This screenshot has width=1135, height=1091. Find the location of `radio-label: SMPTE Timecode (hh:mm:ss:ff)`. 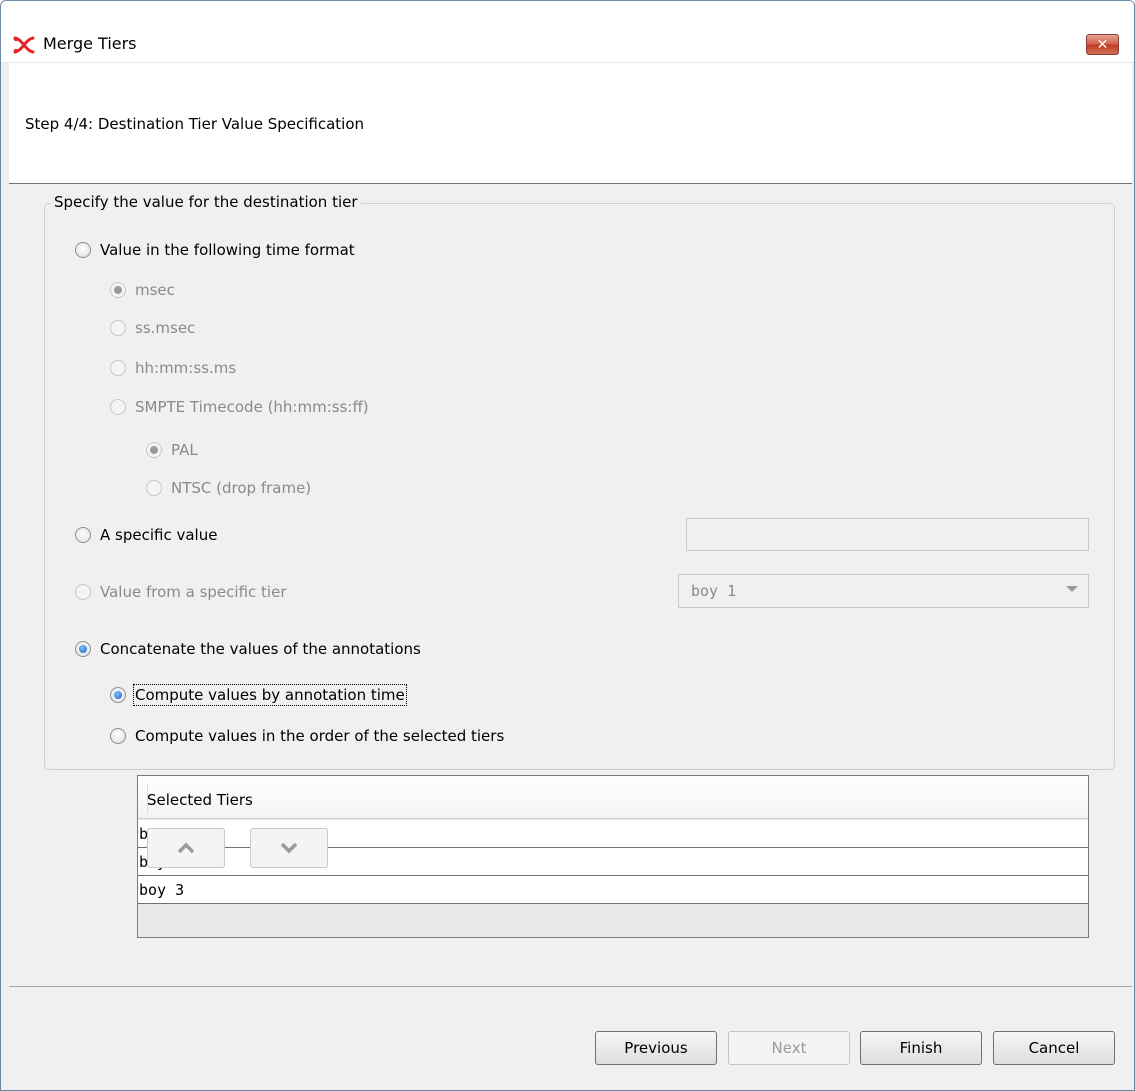

radio-label: SMPTE Timecode (hh:mm:ss:ff) is located at coordinates (252, 407).